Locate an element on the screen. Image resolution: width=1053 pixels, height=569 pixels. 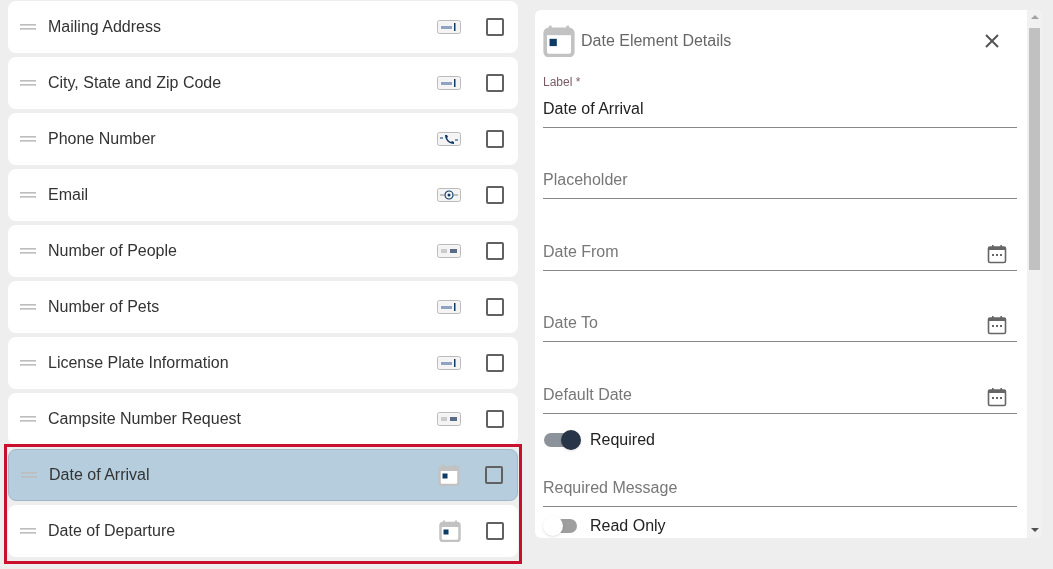
text-field: Required Message is located at coordinates (780, 487).